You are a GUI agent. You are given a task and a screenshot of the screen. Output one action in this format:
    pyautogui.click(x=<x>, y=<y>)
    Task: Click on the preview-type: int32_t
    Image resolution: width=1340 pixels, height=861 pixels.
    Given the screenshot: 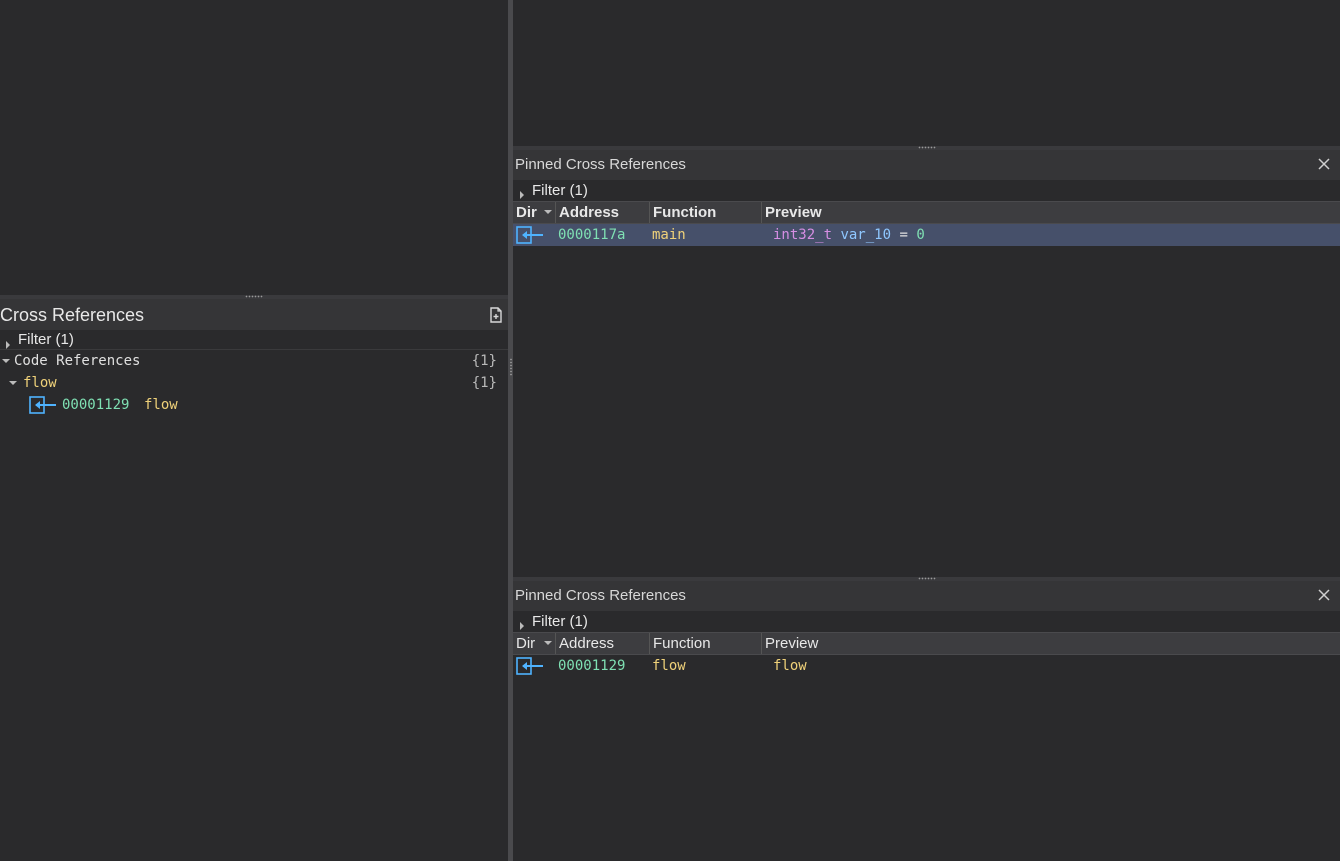 What is the action you would take?
    pyautogui.click(x=803, y=235)
    